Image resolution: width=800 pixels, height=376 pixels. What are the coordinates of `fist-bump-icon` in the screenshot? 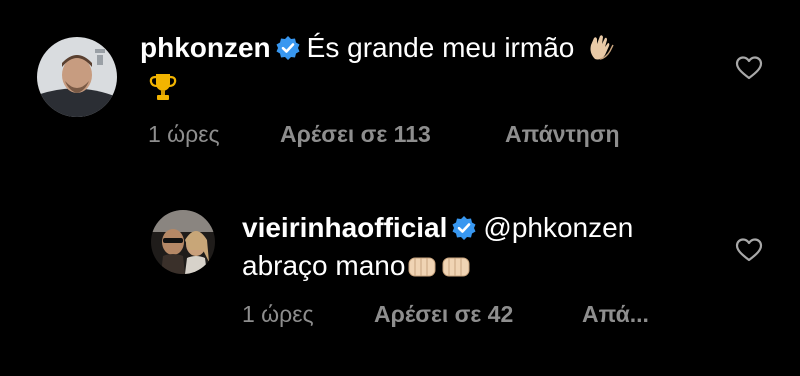 It's located at (440, 271).